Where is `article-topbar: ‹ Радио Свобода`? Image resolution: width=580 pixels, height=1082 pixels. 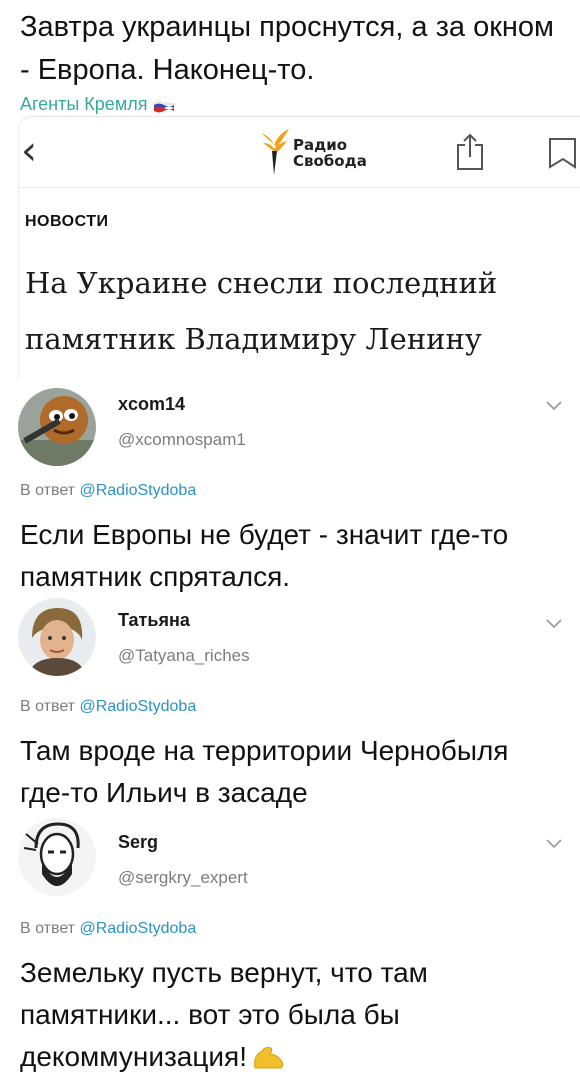 article-topbar: ‹ Радио Свобода is located at coordinates (299, 152).